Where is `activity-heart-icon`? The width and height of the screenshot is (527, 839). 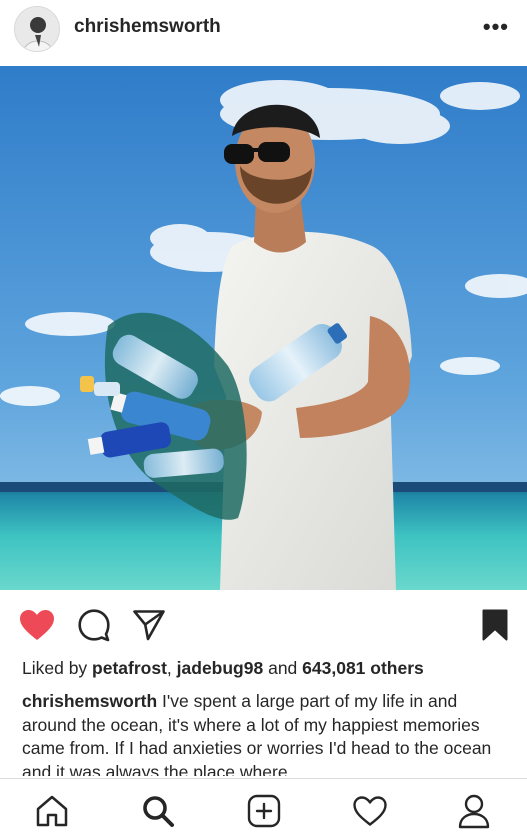 activity-heart-icon is located at coordinates (370, 811).